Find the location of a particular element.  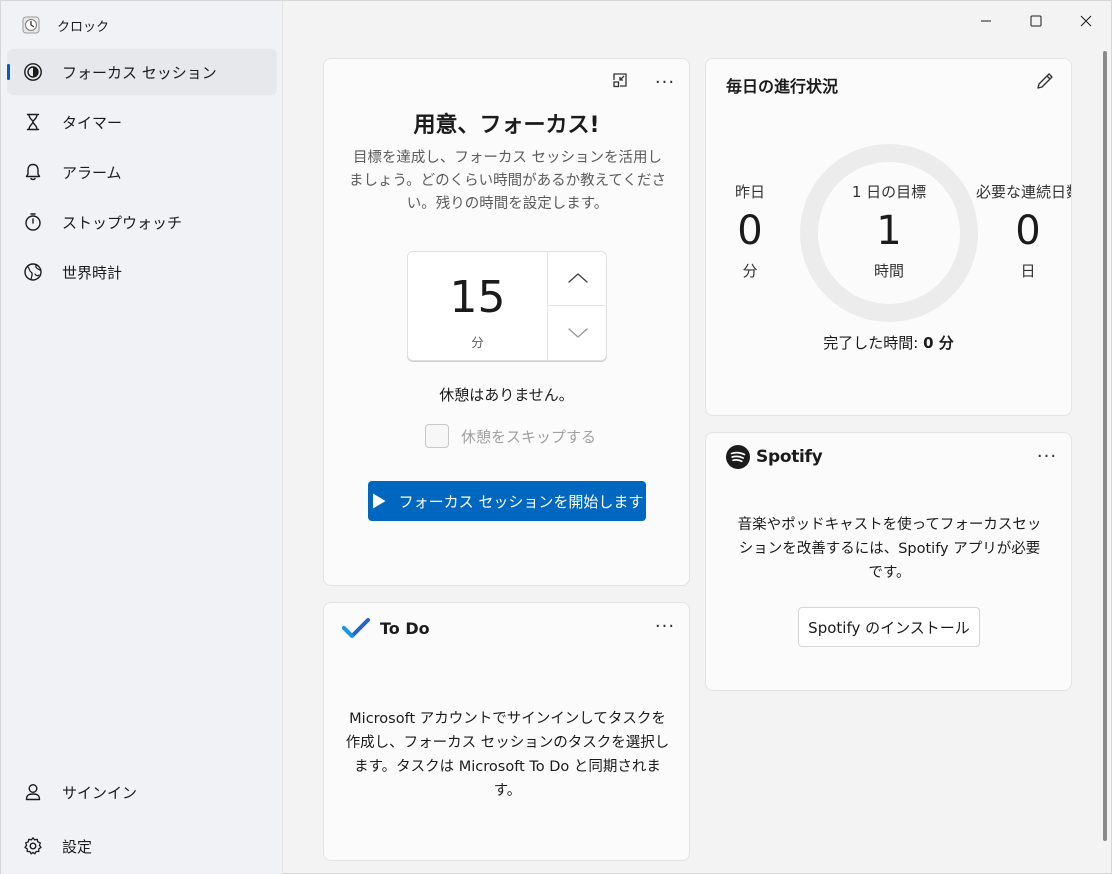

sidebar-item-stopwatch: ストップウォッチ is located at coordinates (142, 222).